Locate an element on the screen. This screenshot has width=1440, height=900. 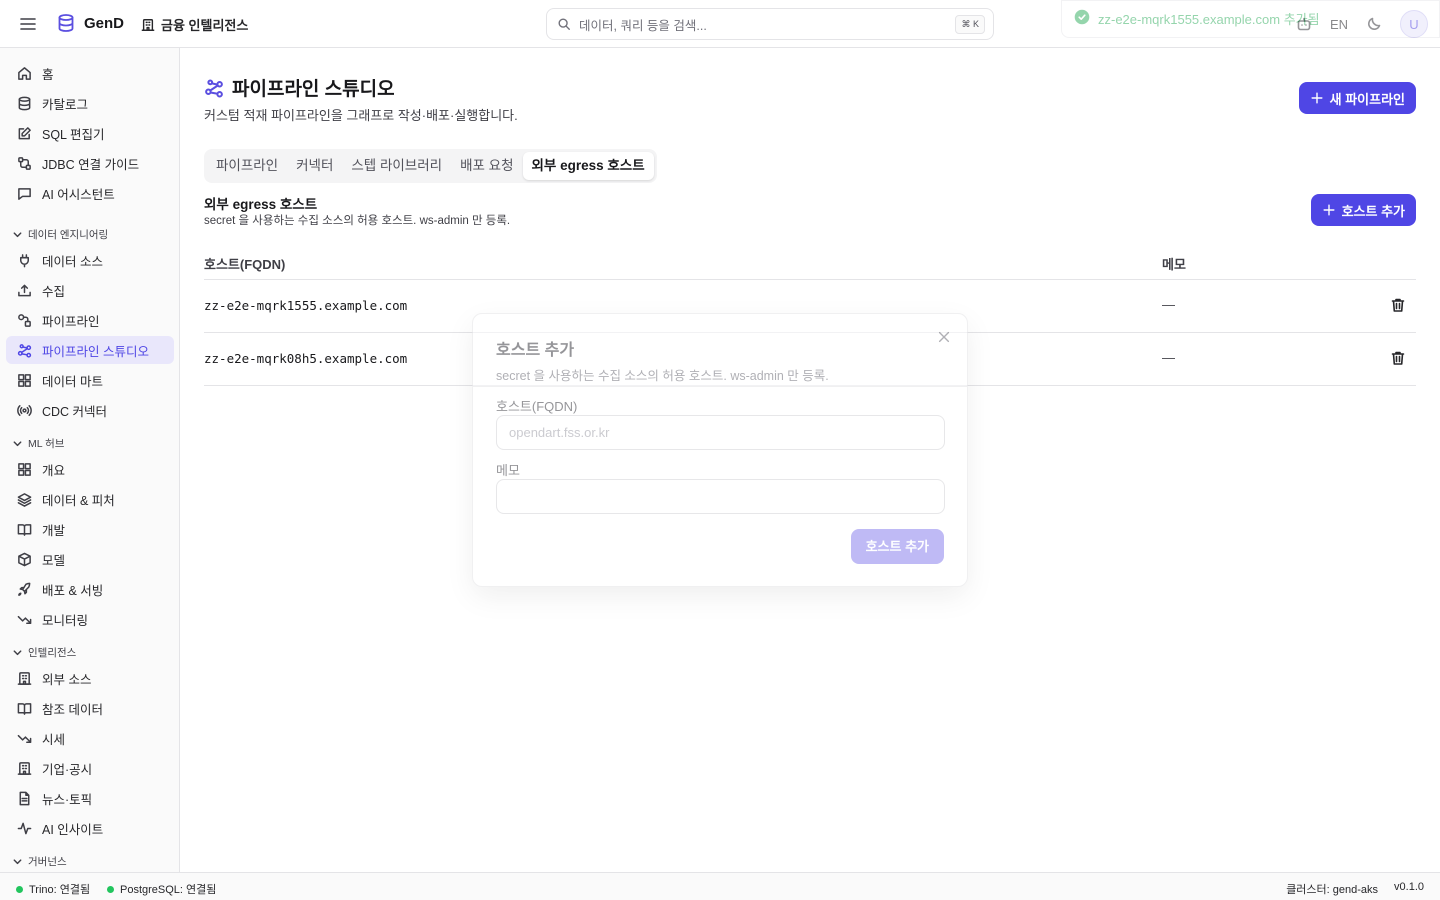
sidebar-item-reference-data: 참조 데이터 is located at coordinates (90, 708).